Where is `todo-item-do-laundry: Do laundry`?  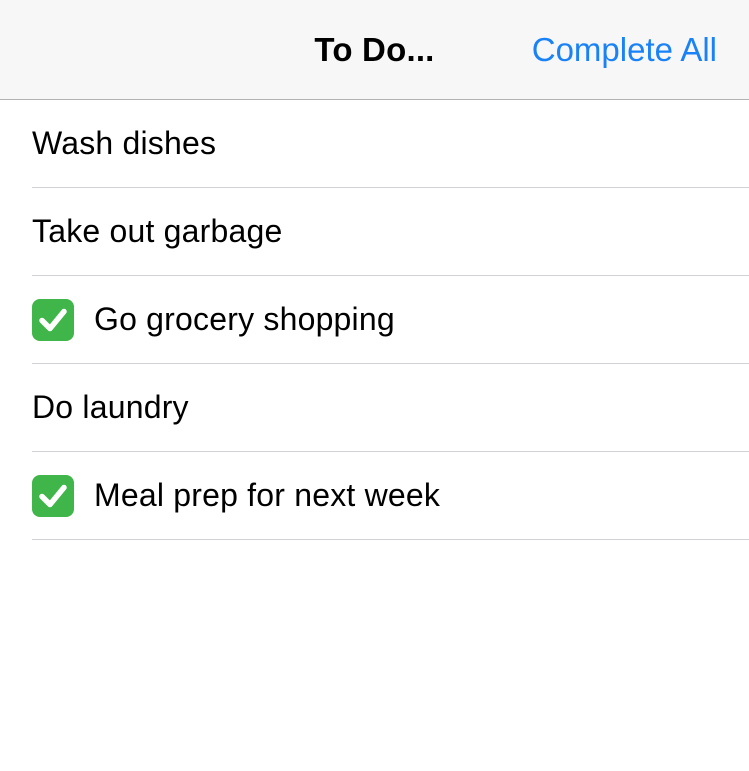
todo-item-do-laundry: Do laundry is located at coordinates (390, 408).